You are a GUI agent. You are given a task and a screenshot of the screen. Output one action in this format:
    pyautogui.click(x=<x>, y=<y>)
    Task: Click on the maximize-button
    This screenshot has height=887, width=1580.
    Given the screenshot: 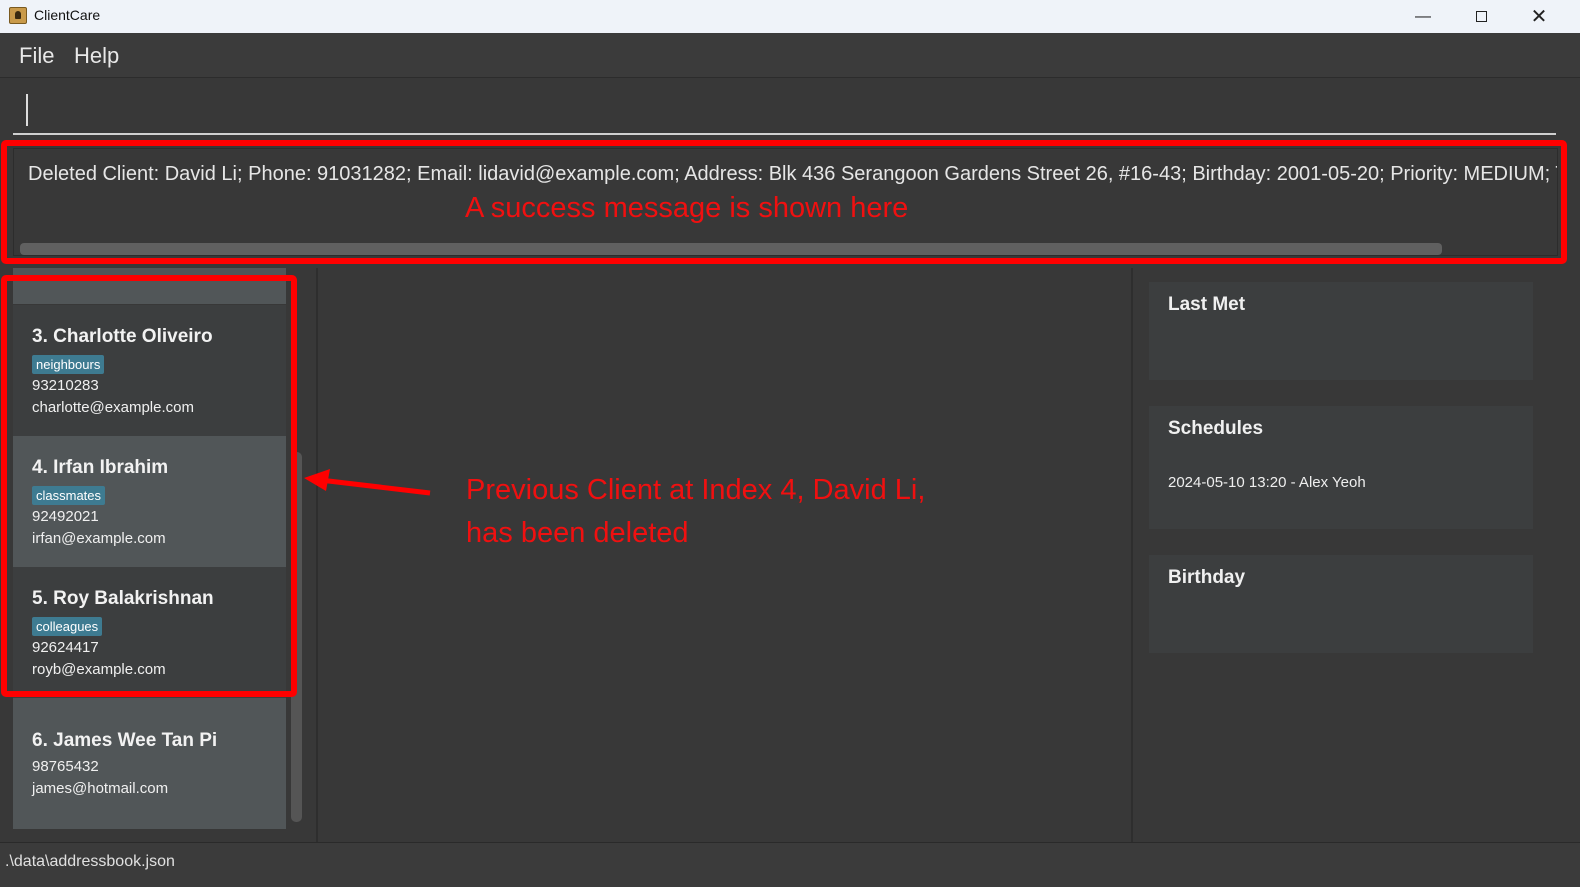 What is the action you would take?
    pyautogui.click(x=1481, y=16)
    